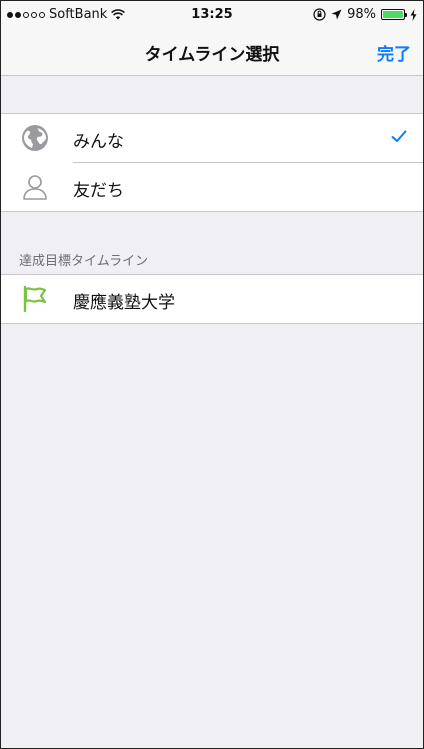  What do you see at coordinates (413, 14) in the screenshot?
I see `charging-bolt-icon` at bounding box center [413, 14].